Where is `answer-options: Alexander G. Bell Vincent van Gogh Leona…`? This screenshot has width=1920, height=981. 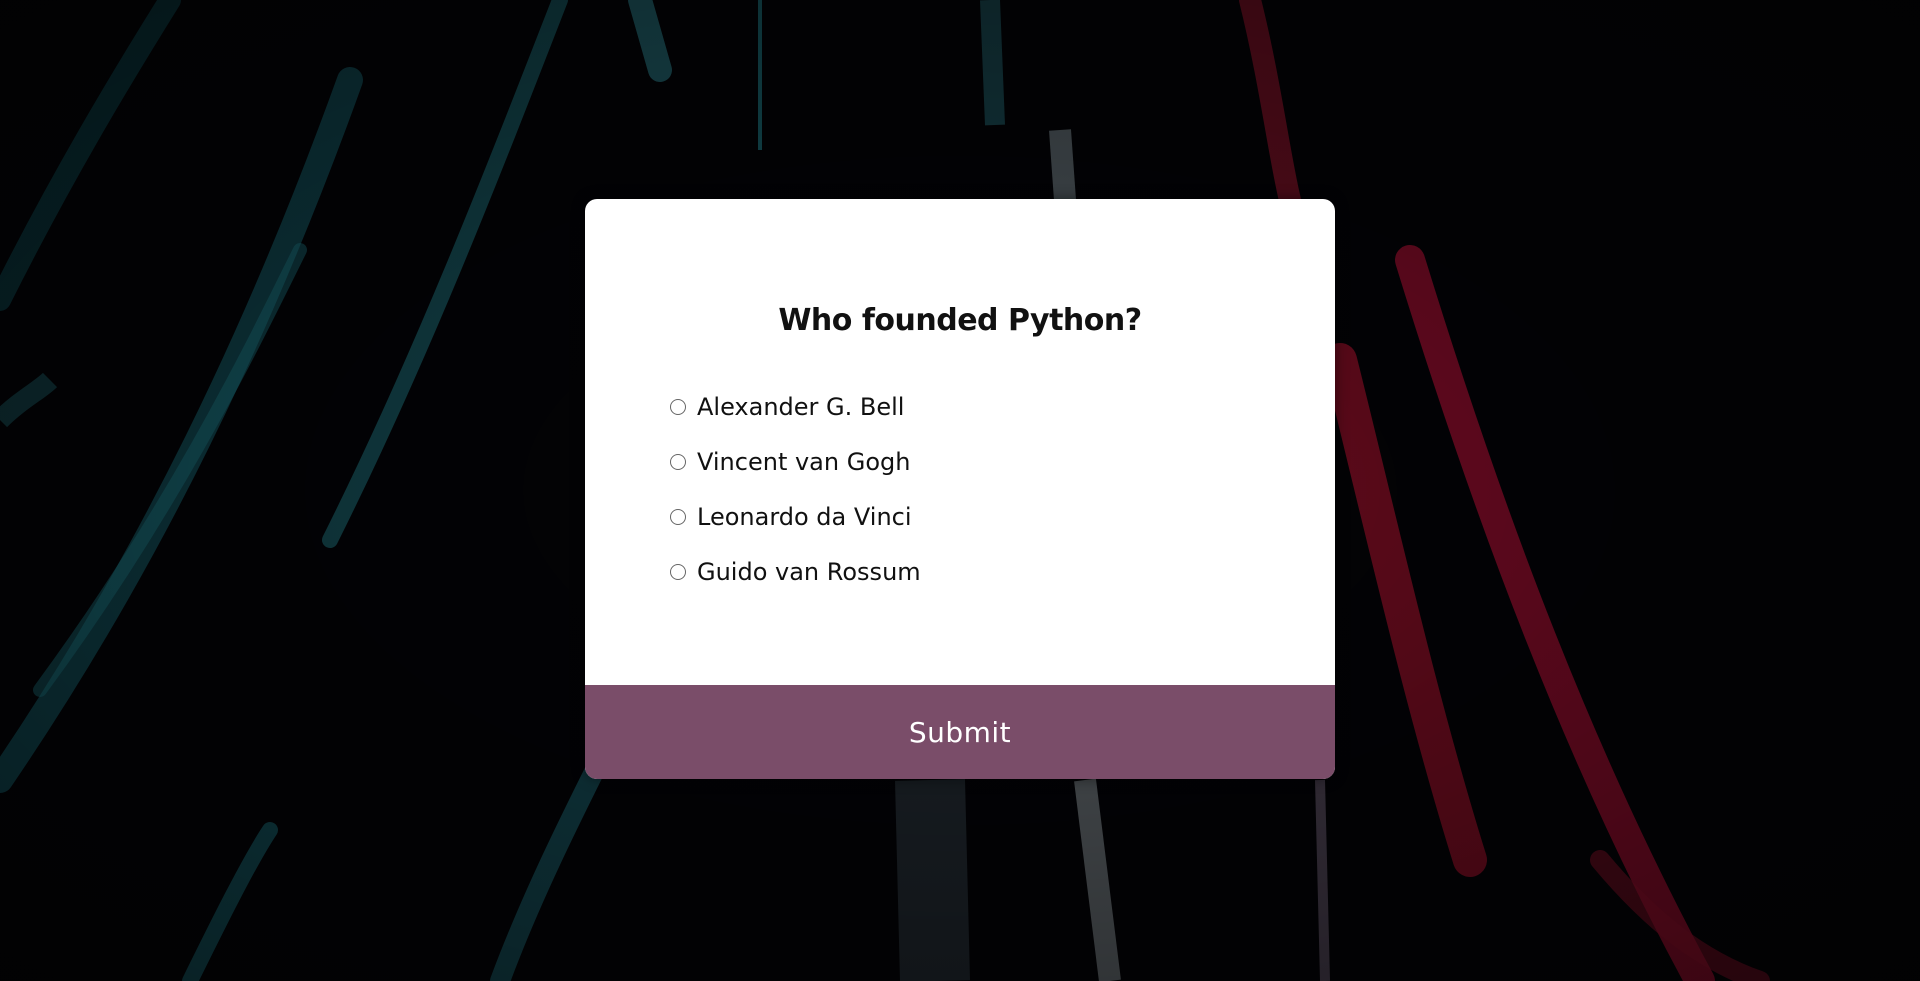
answer-options: Alexander G. Bell Vincent van Gogh Leona… is located at coordinates (795, 489).